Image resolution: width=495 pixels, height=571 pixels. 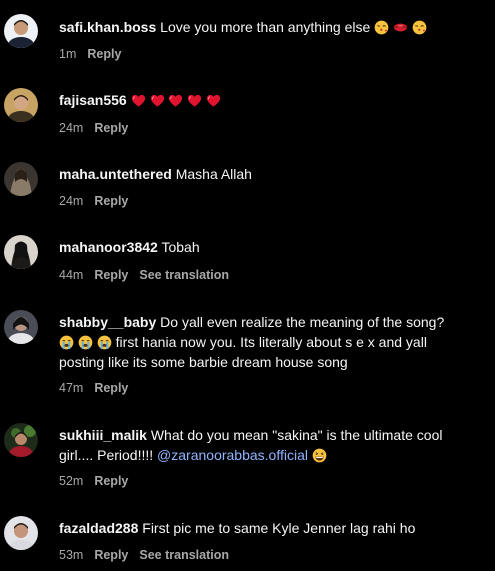 I want to click on comment-timestamp: 53m, so click(x=71, y=555).